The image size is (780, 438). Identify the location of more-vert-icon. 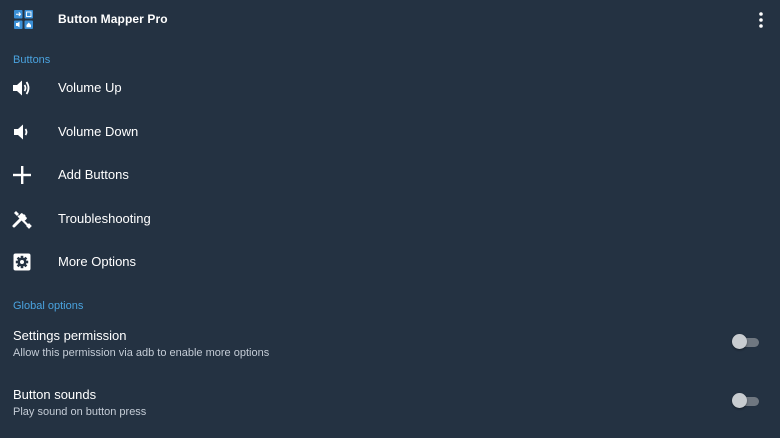
(761, 20).